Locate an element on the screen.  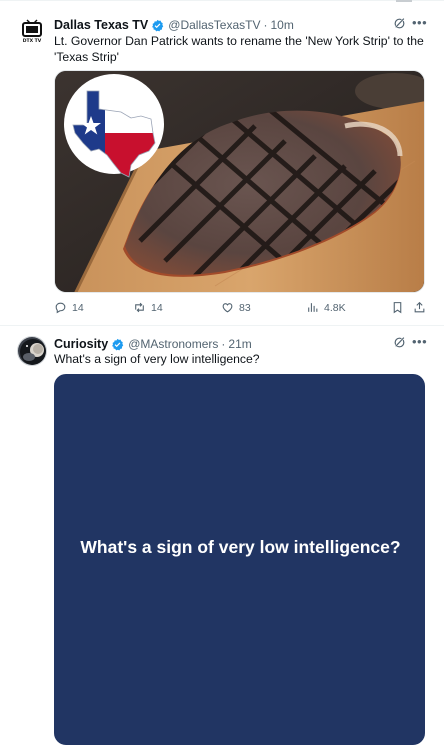
like-button: 83 is located at coordinates (236, 307).